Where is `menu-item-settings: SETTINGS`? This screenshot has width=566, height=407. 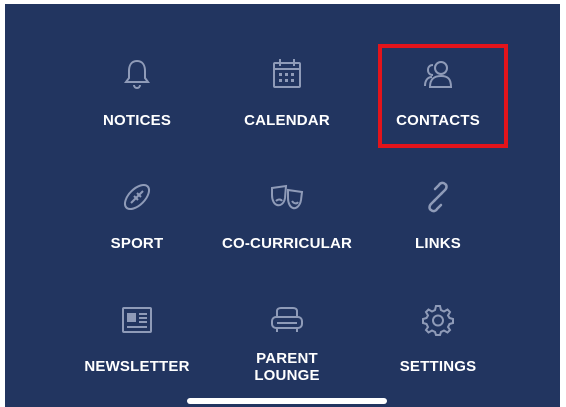
menu-item-settings: SETTINGS is located at coordinates (438, 347).